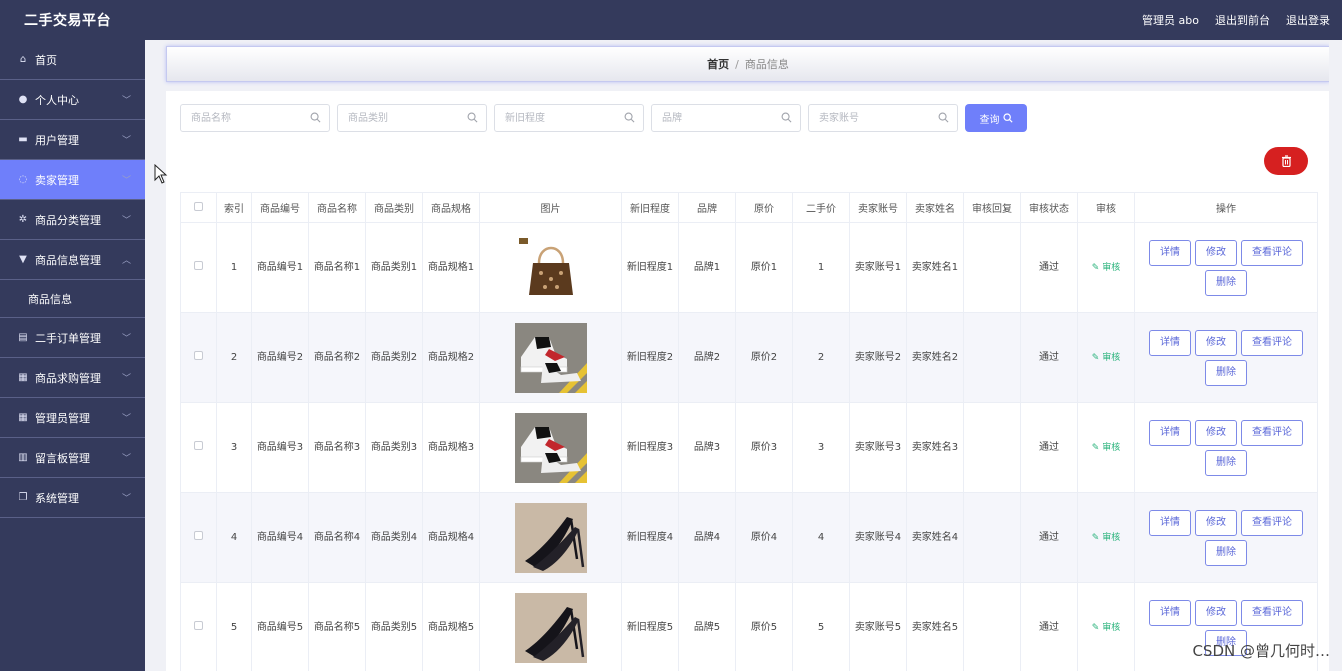 The height and width of the screenshot is (671, 1342). I want to click on sidebar-item-label: 系统管理, so click(57, 498).